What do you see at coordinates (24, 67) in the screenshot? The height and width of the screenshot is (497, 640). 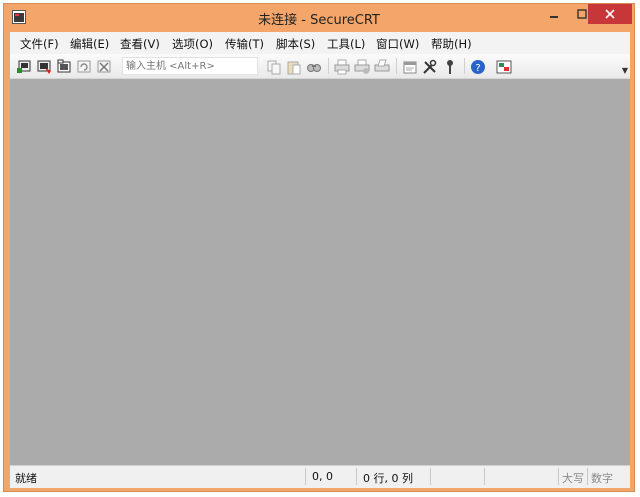 I see `connect-icon` at bounding box center [24, 67].